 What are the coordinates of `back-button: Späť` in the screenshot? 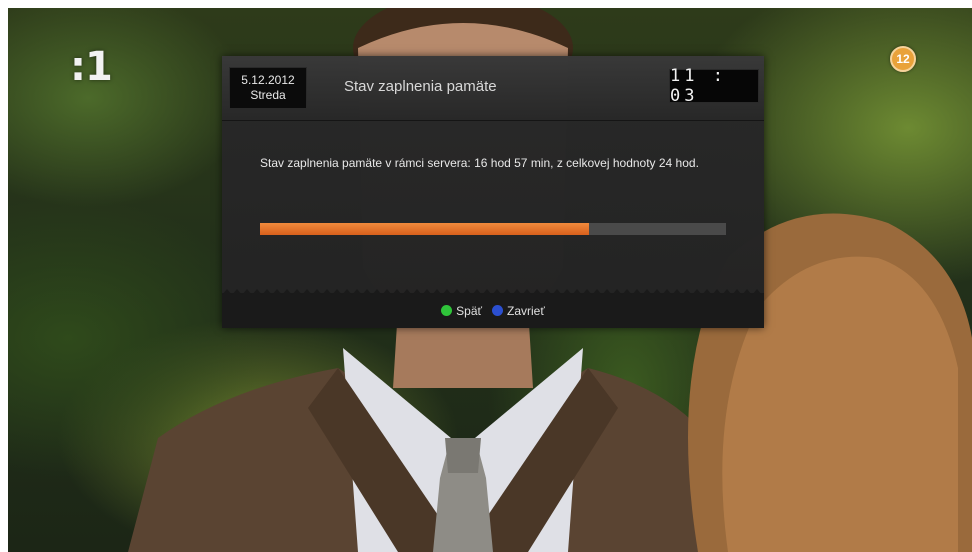 It's located at (461, 311).